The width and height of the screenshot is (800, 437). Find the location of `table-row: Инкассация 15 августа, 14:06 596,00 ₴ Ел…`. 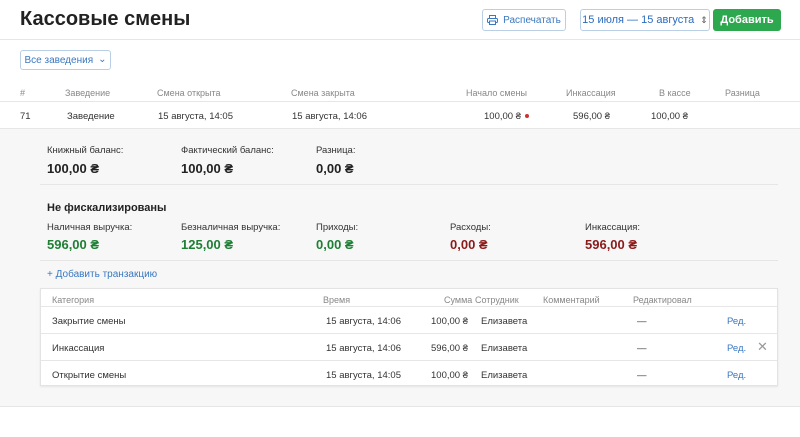

table-row: Инкассация 15 августа, 14:06 596,00 ₴ Ел… is located at coordinates (409, 346).